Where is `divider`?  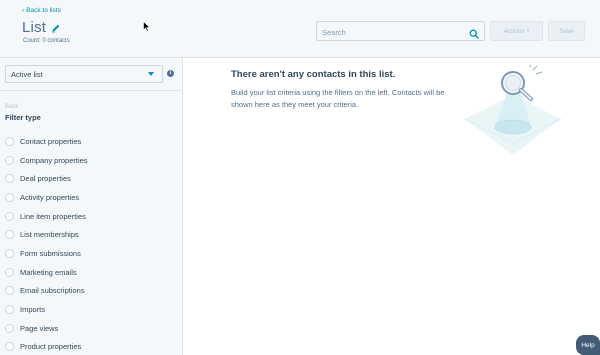 divider is located at coordinates (91, 90).